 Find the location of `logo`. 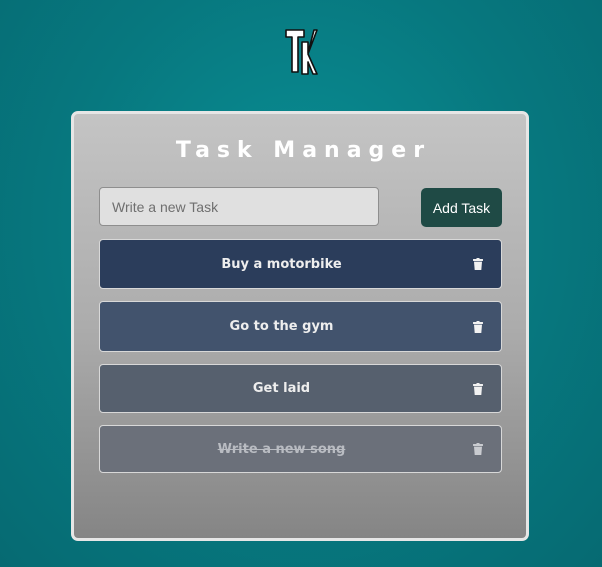

logo is located at coordinates (301, 52).